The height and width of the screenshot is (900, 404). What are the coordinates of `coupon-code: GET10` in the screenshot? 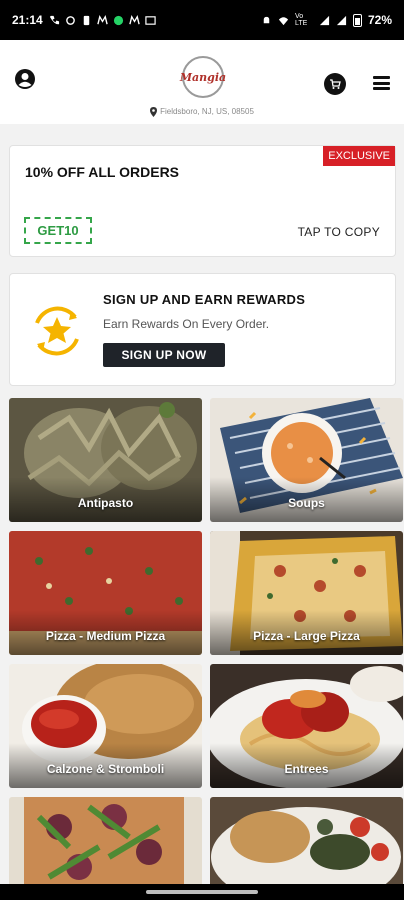 It's located at (58, 230).